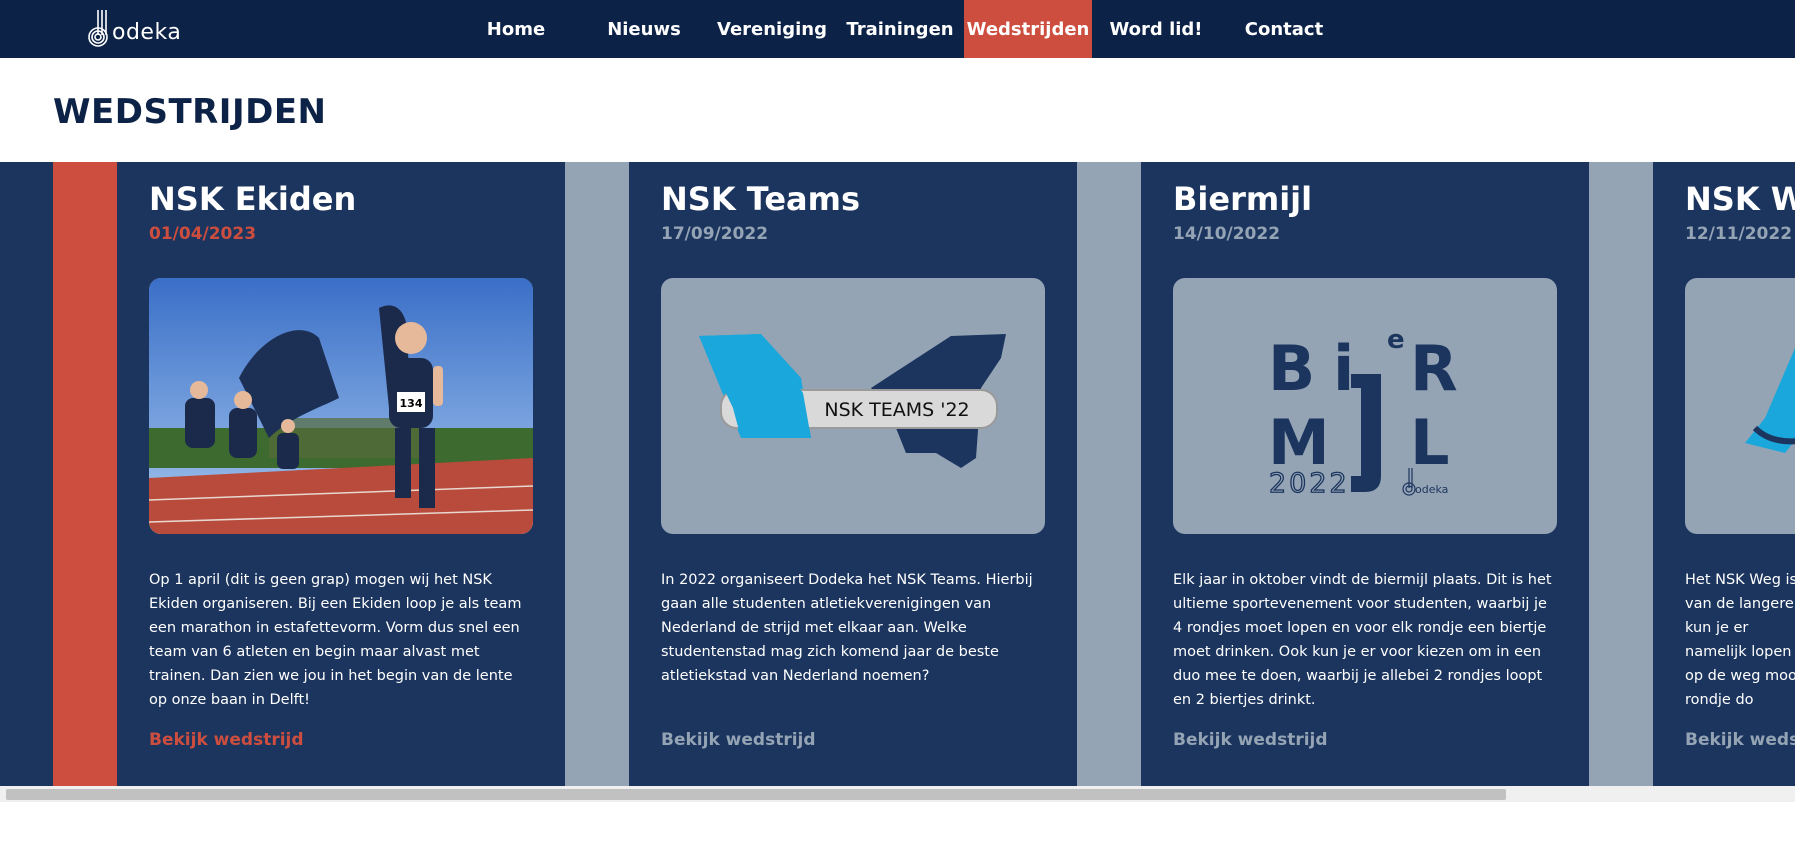 The width and height of the screenshot is (1795, 842). What do you see at coordinates (1365, 406) in the screenshot?
I see `card-image-biermijl-logo: B i e R M L 2022 odeka` at bounding box center [1365, 406].